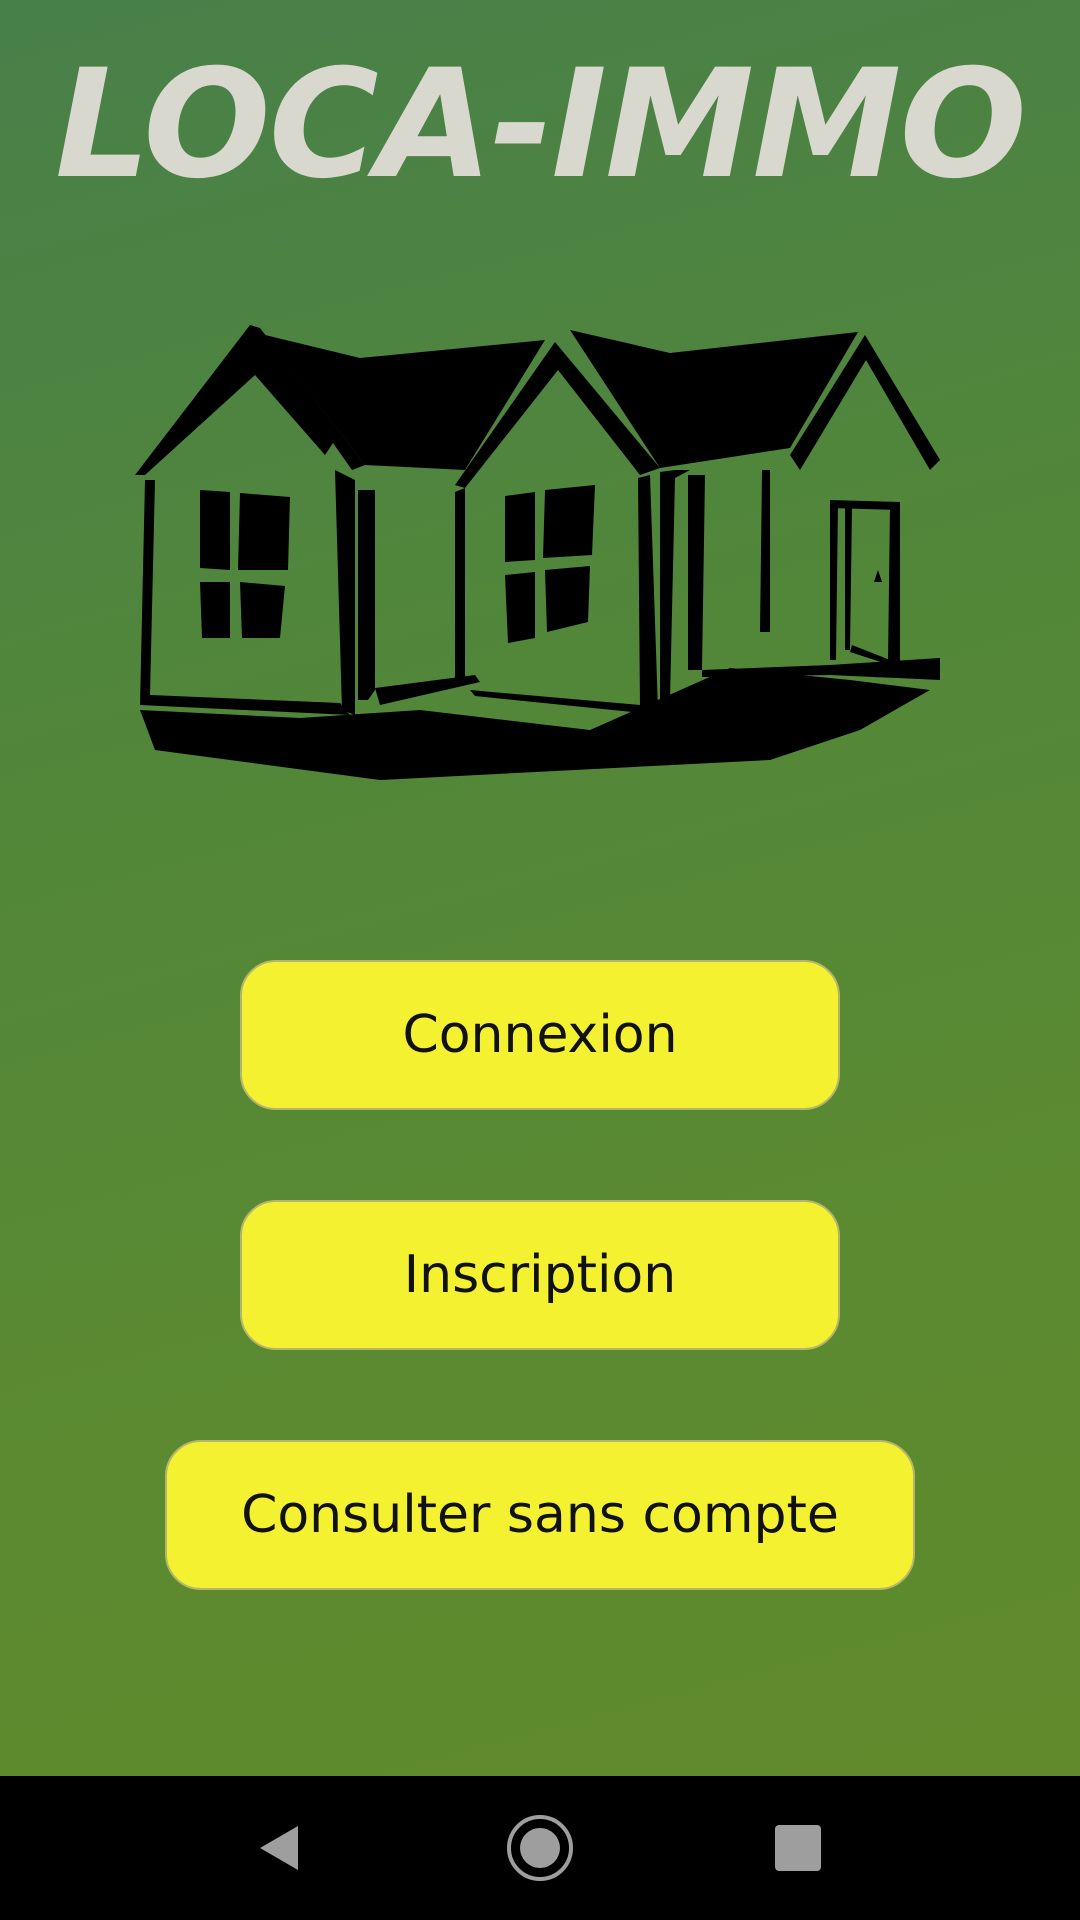 Image resolution: width=1080 pixels, height=1920 pixels. I want to click on recent-apps-square-icon, so click(798, 1848).